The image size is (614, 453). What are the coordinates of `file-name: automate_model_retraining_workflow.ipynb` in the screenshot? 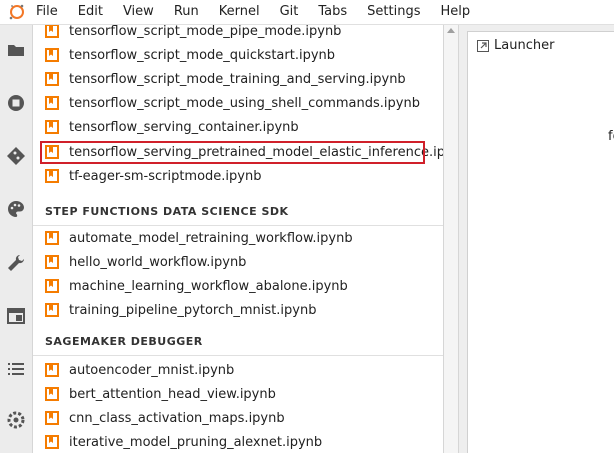 It's located at (211, 238).